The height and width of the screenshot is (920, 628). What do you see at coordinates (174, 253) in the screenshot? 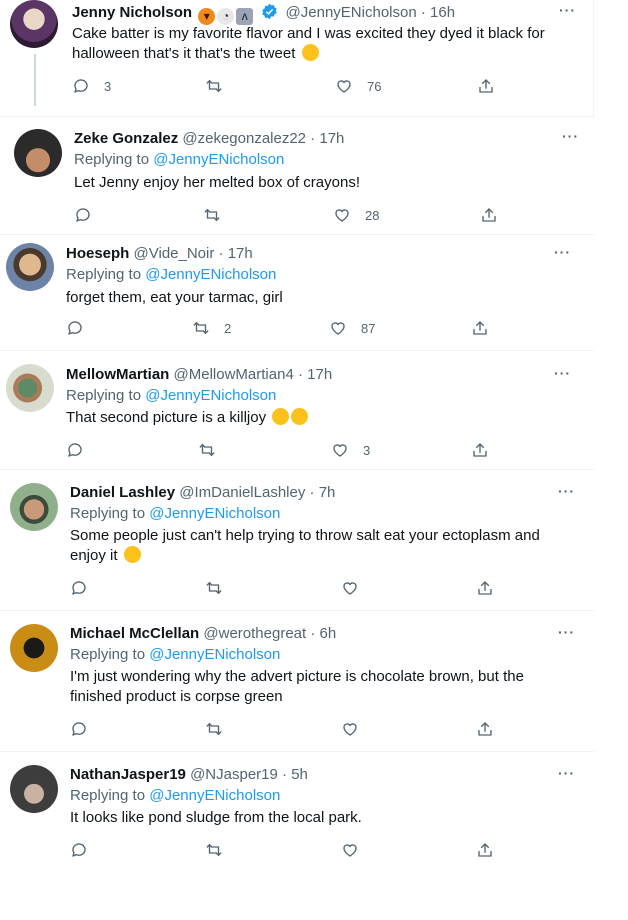
I see `handle: @Vide_Noir` at bounding box center [174, 253].